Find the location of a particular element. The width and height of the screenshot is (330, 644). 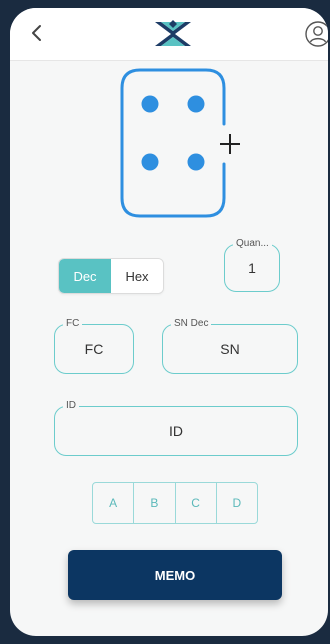

dec-hex-toggle: Dec Hex is located at coordinates (111, 276).